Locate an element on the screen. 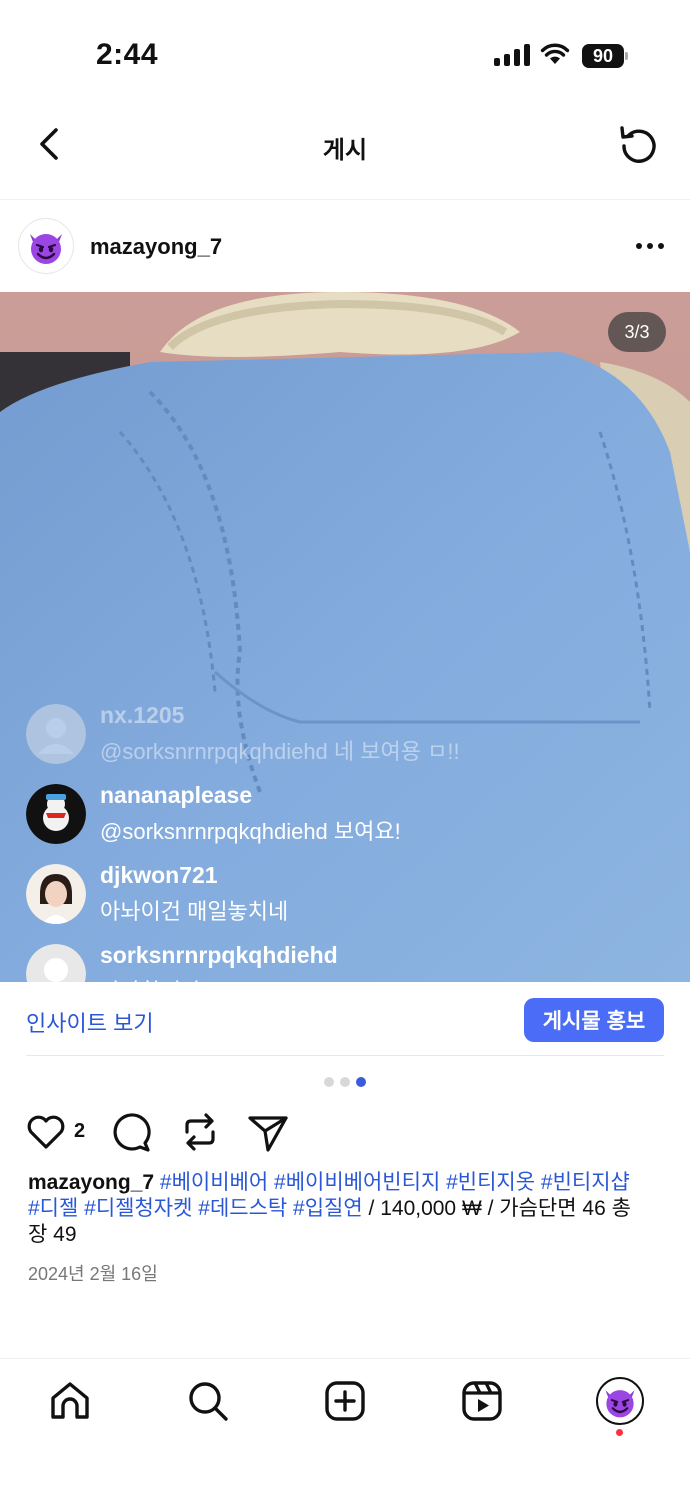 The width and height of the screenshot is (690, 1500). live-comment: nananaplease @sorksnrnrpqkqhdiehd 보여요! is located at coordinates (346, 818).